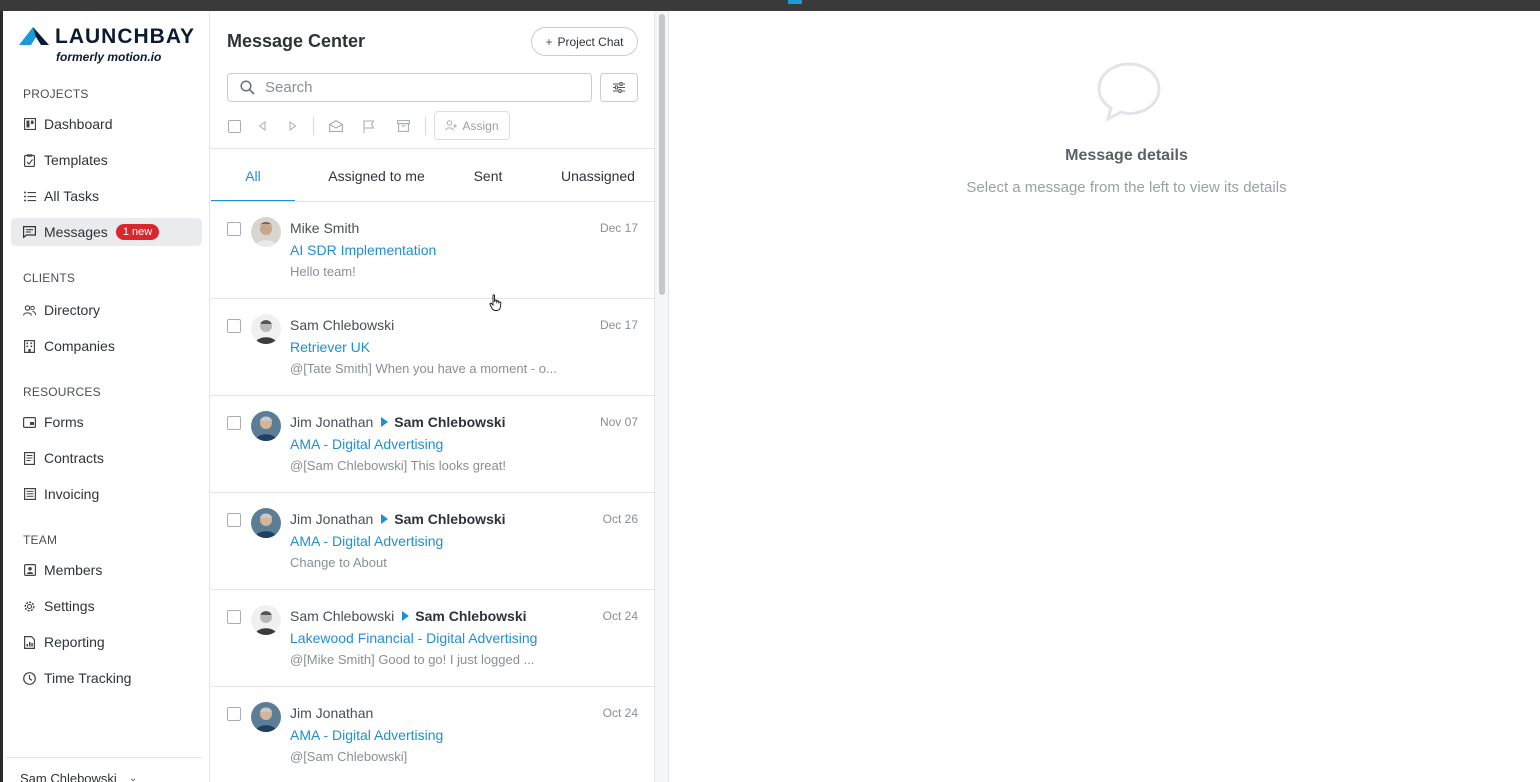 The width and height of the screenshot is (1540, 782). I want to click on tab-unassigned: Unassigned, so click(598, 175).